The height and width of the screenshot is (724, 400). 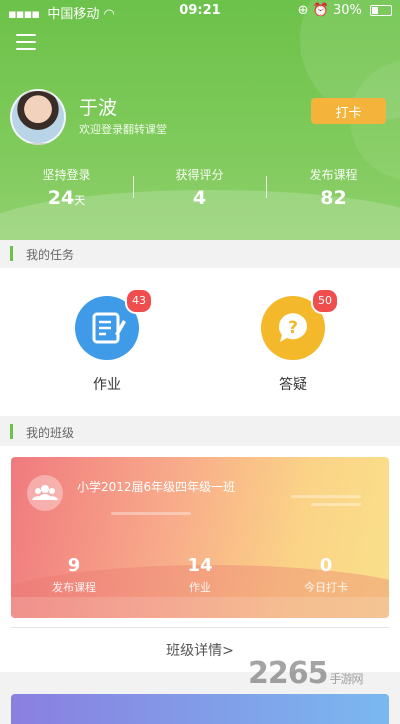 What do you see at coordinates (74, 565) in the screenshot?
I see `class-stat-value: 9` at bounding box center [74, 565].